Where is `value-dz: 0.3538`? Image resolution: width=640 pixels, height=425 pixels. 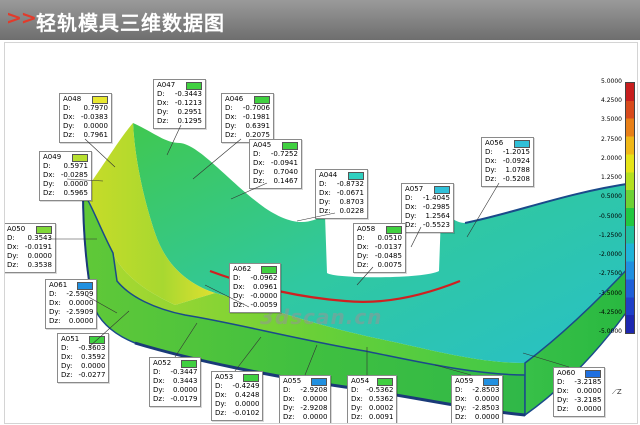 value-dz: 0.3538 is located at coordinates (39, 265).